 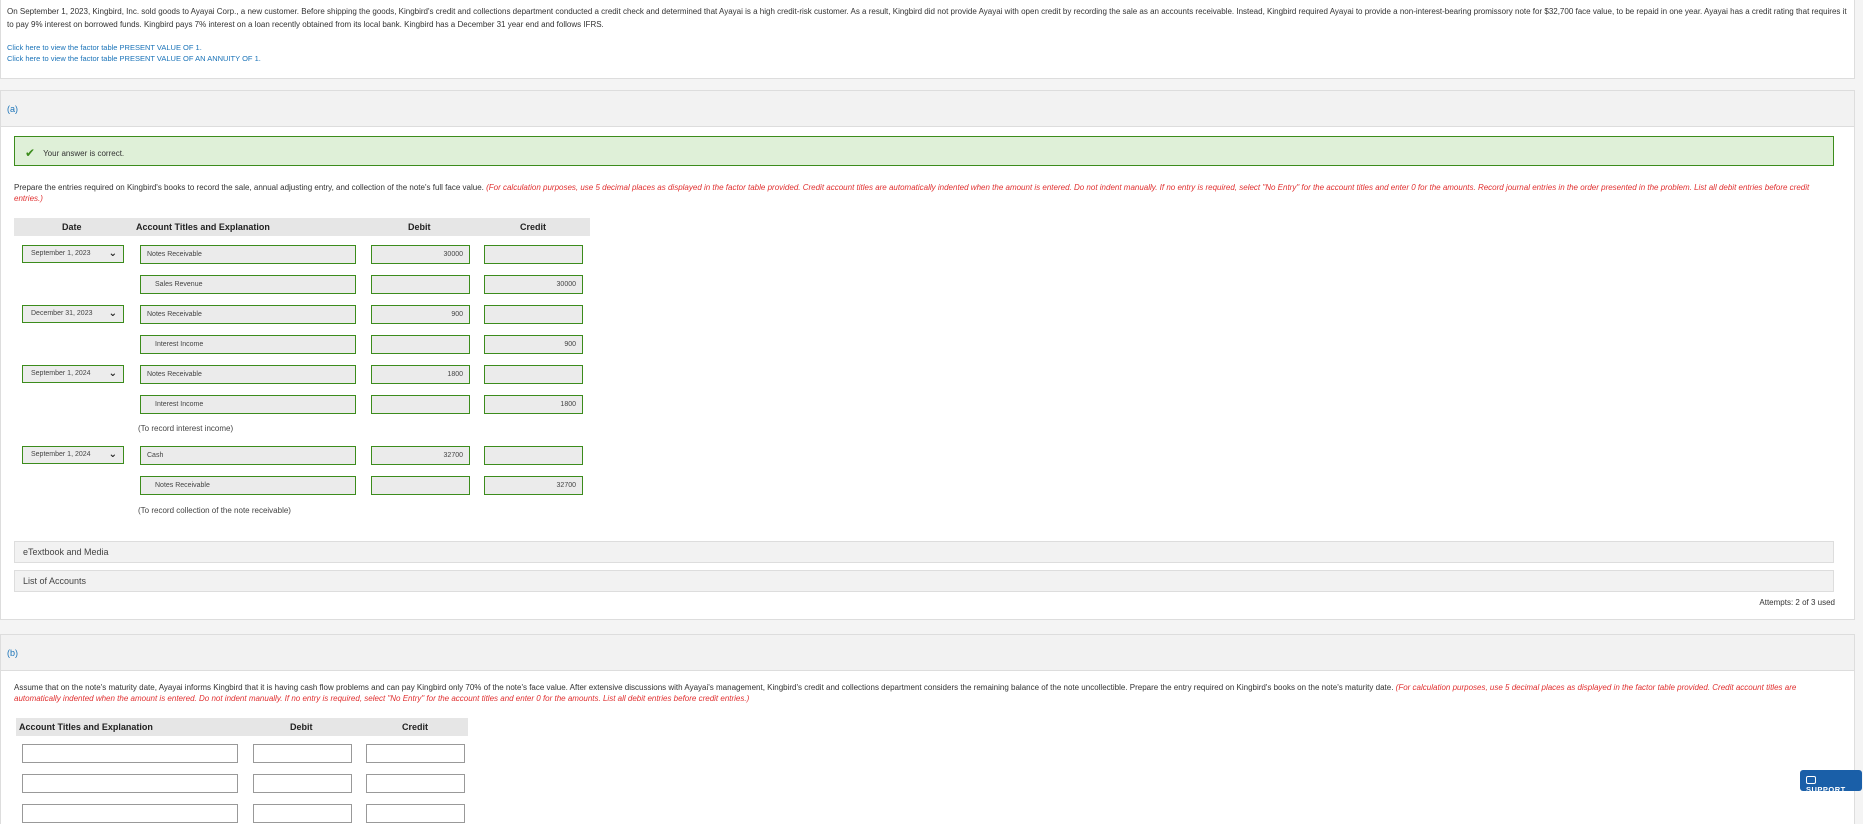 What do you see at coordinates (248, 284) in the screenshot?
I see `account-field-2: Sales Revenue` at bounding box center [248, 284].